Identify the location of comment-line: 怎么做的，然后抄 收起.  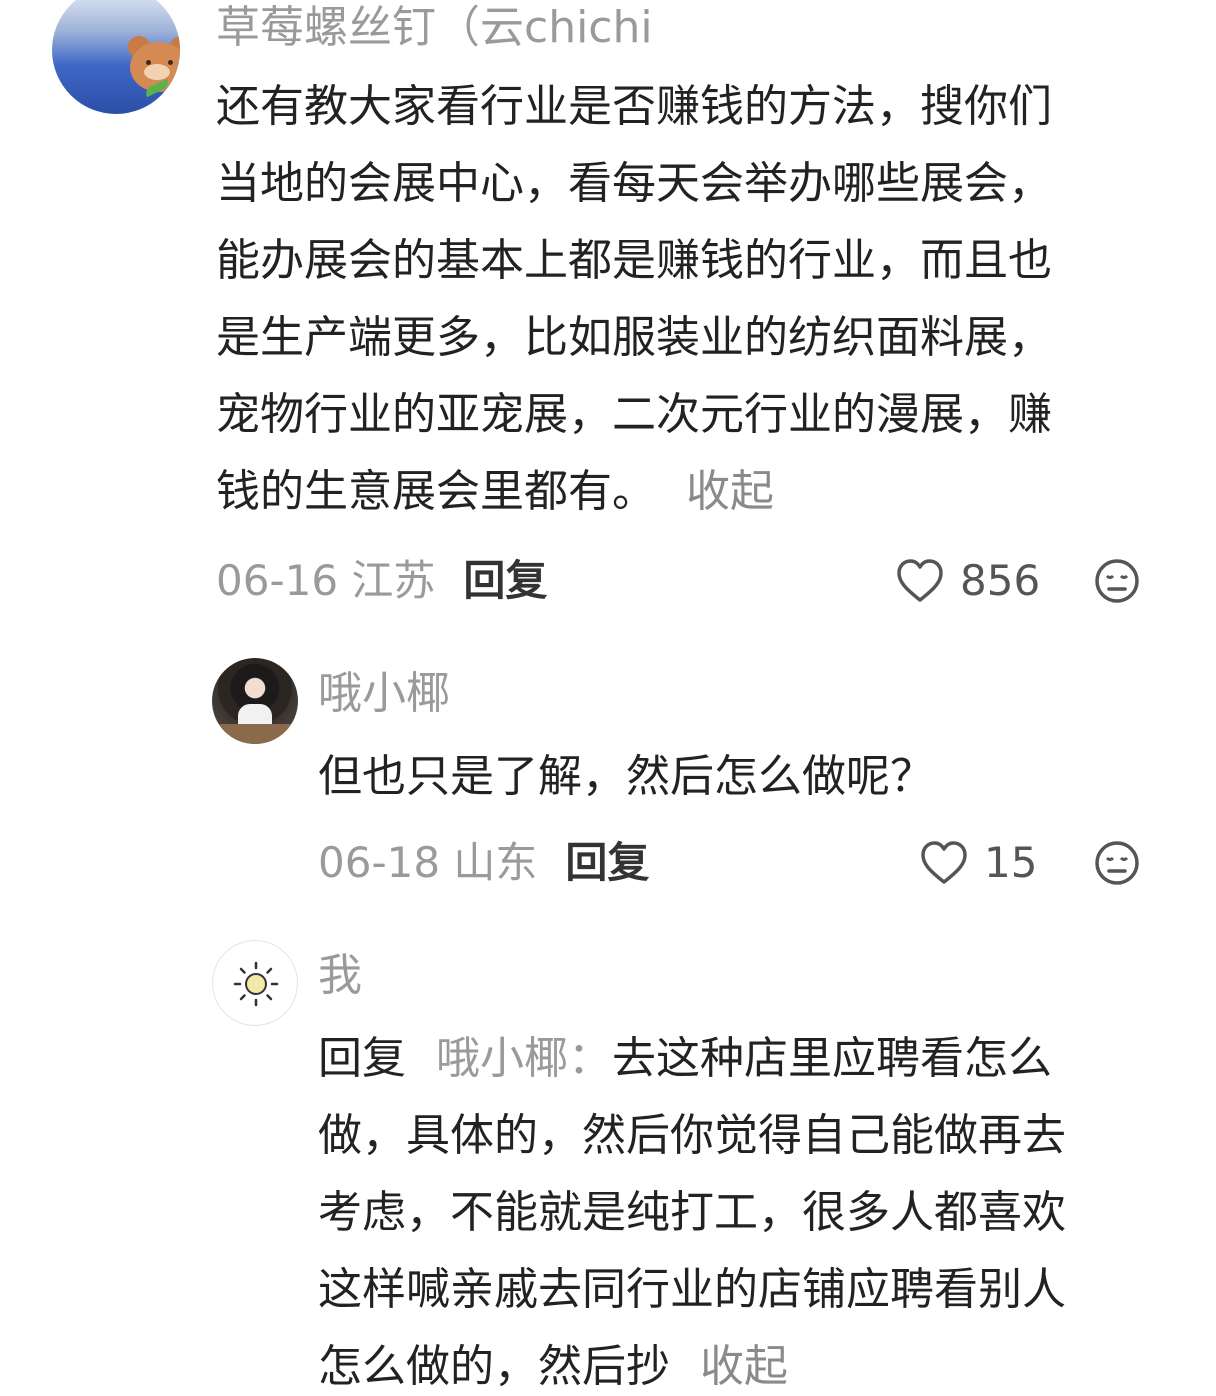
(692, 1362).